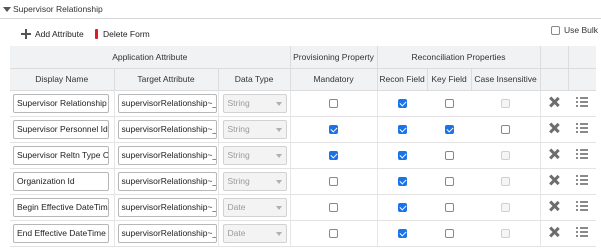  Describe the element at coordinates (52, 34) in the screenshot. I see `add-attribute-button: Add Attribute` at that location.